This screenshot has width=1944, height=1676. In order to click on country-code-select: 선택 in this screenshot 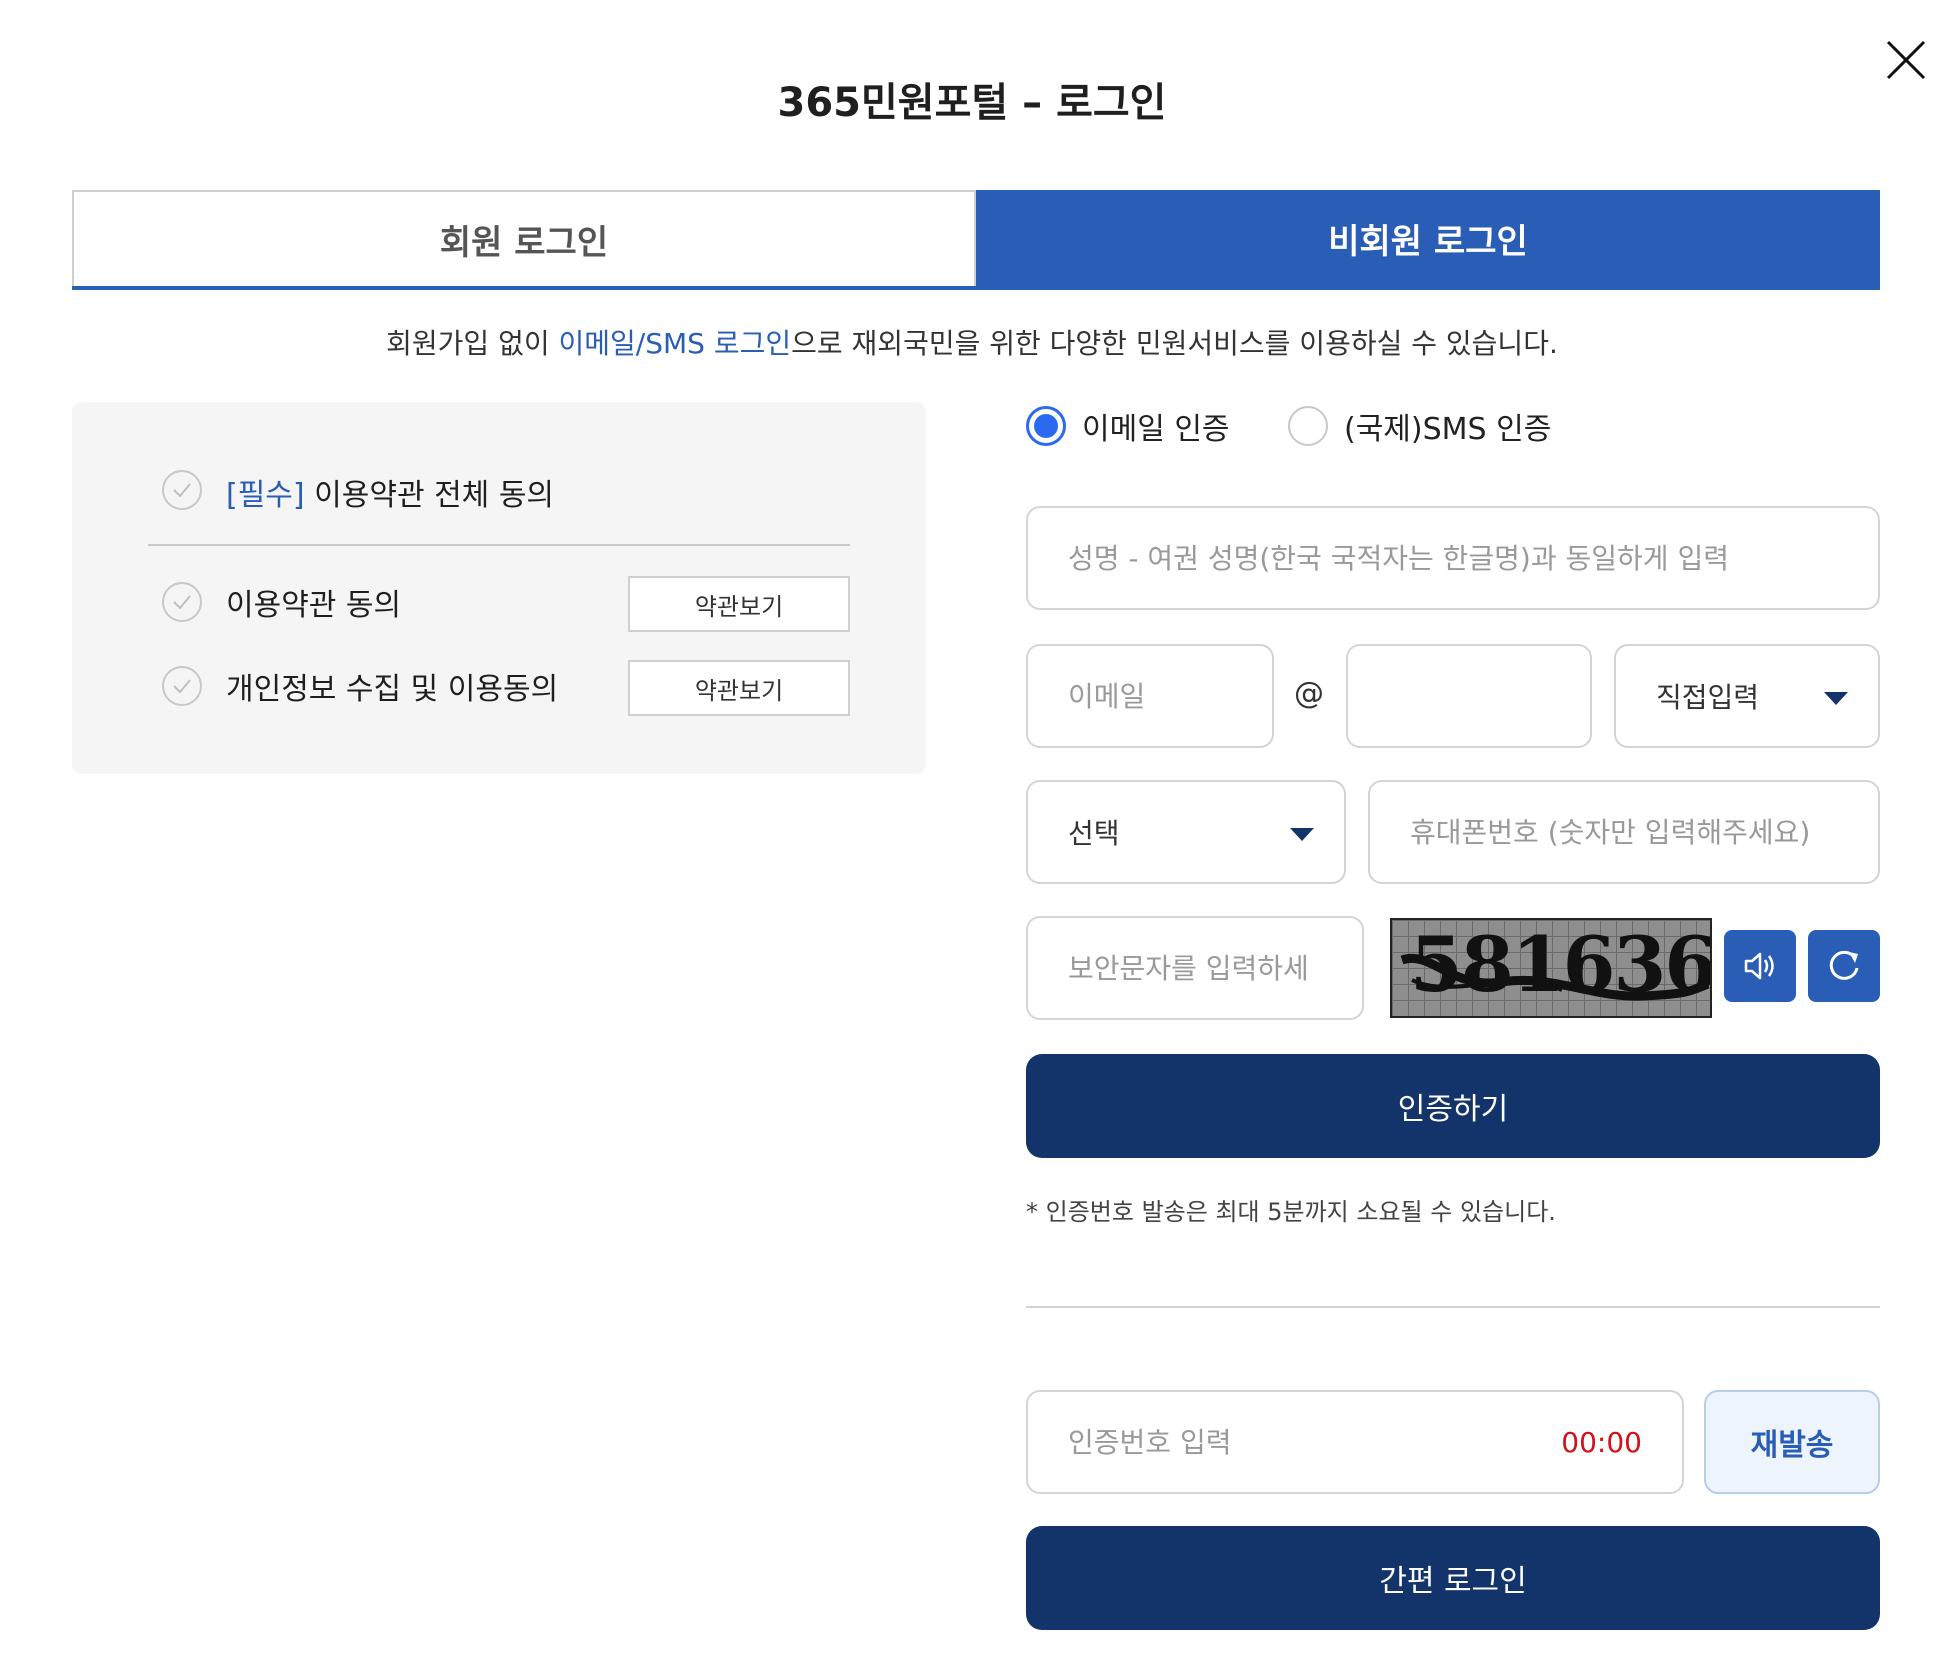, I will do `click(1186, 832)`.